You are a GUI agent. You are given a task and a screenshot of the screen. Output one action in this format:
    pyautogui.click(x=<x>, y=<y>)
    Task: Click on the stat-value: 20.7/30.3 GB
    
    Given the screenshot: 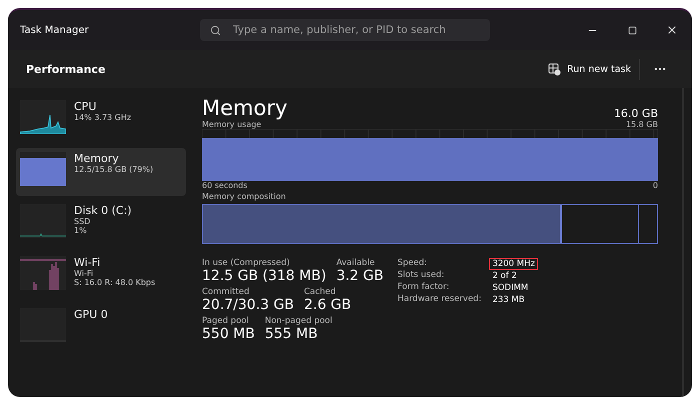 What is the action you would take?
    pyautogui.click(x=248, y=305)
    